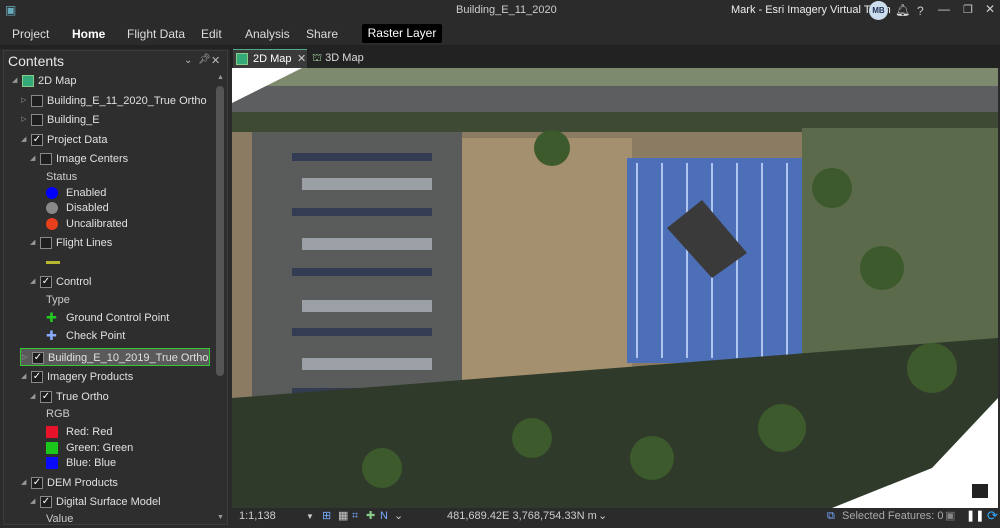  I want to click on tree-item: ◢ ✓ Control, so click(108, 282).